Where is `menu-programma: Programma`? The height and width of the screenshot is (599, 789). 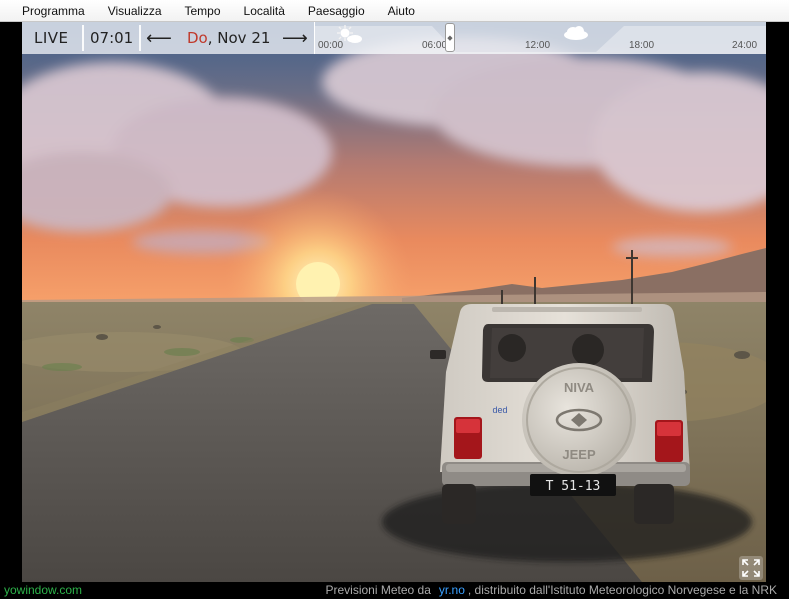 menu-programma: Programma is located at coordinates (53, 11).